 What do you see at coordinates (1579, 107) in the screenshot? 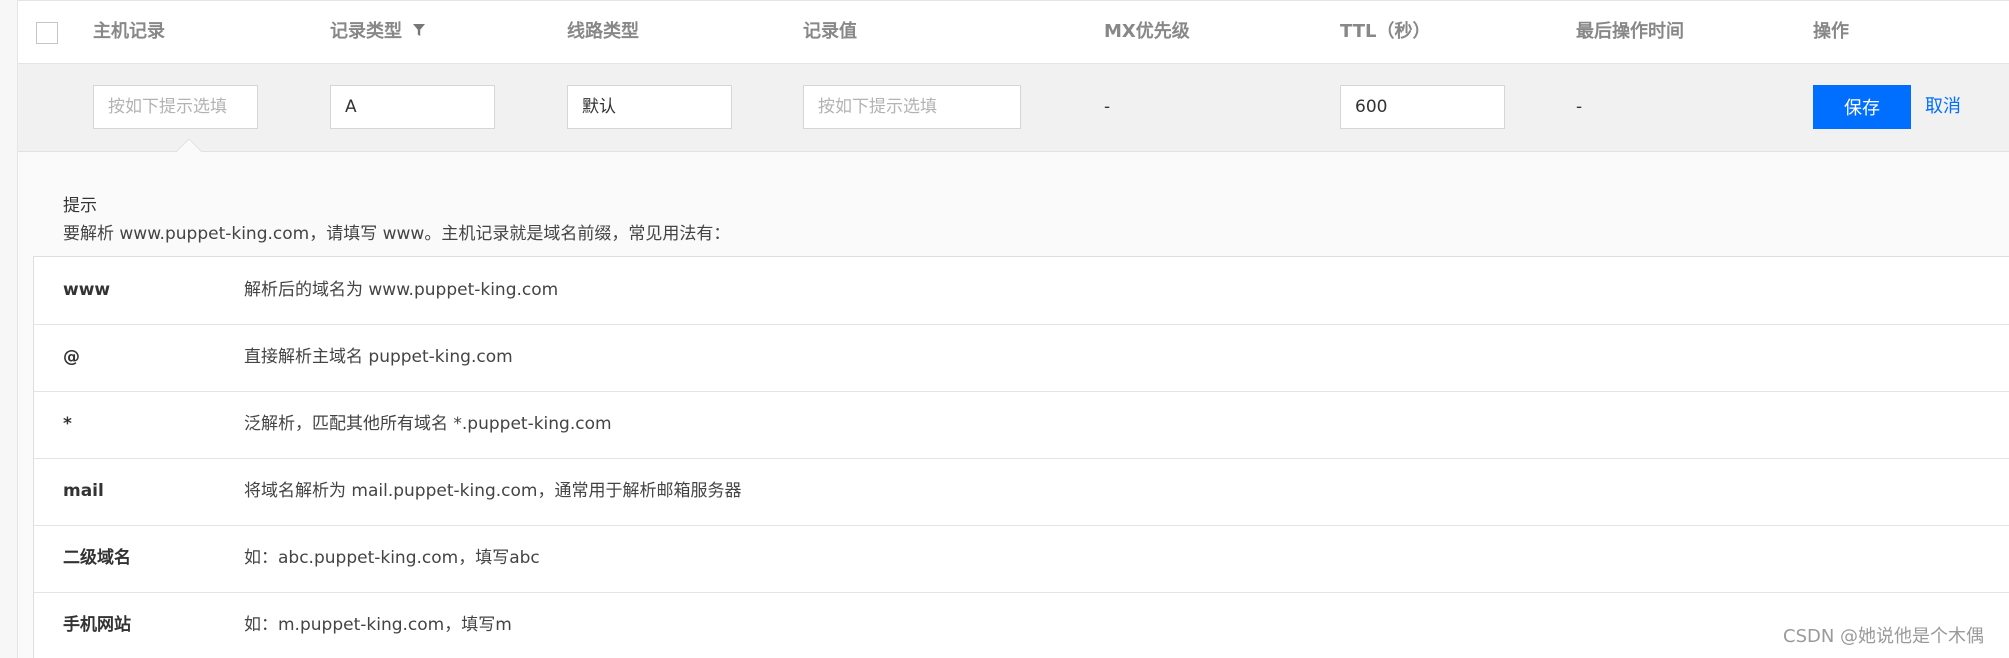
I see `updated-value: -` at bounding box center [1579, 107].